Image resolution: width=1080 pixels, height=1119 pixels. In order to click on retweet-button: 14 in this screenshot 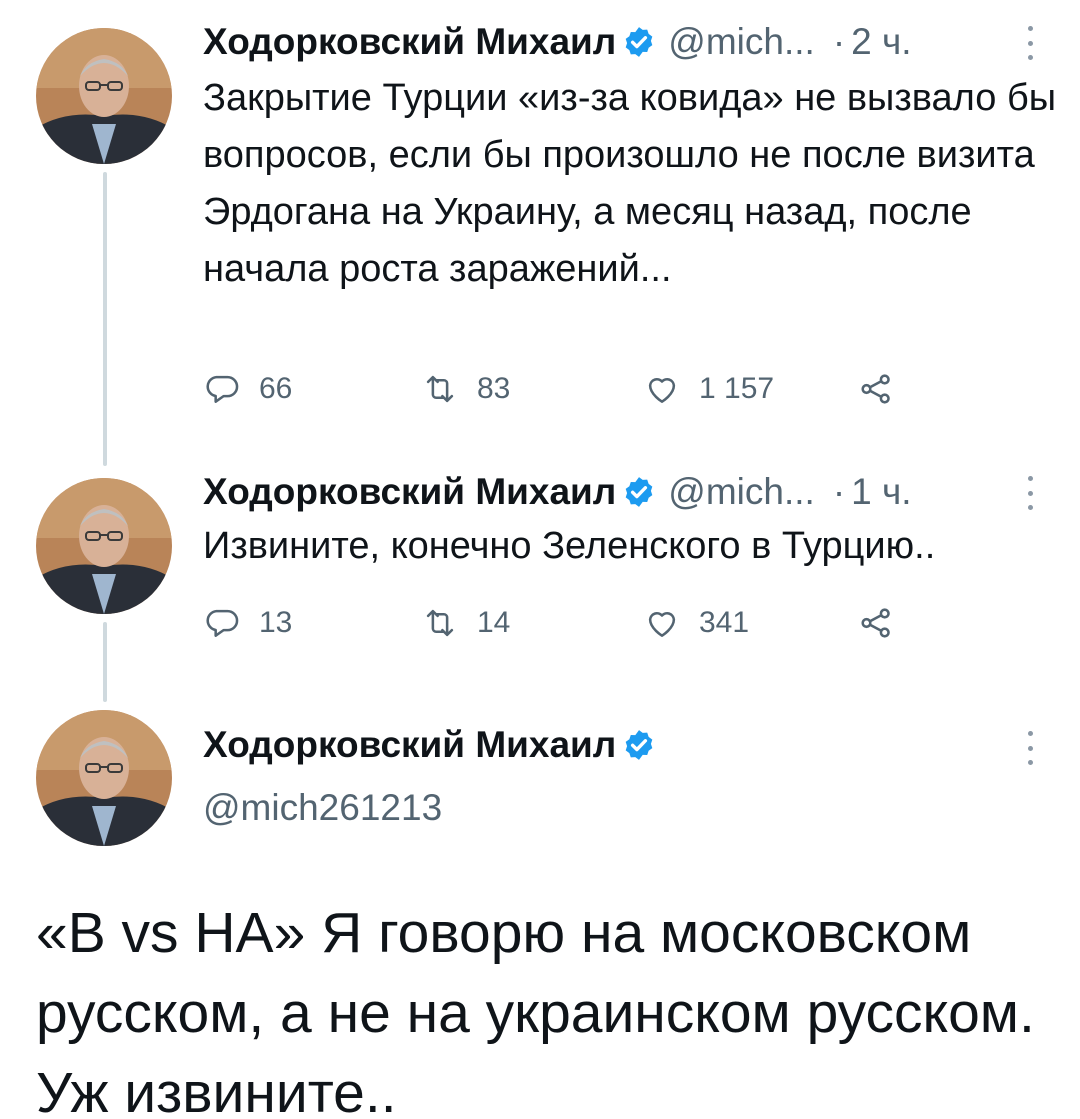, I will do `click(465, 623)`.